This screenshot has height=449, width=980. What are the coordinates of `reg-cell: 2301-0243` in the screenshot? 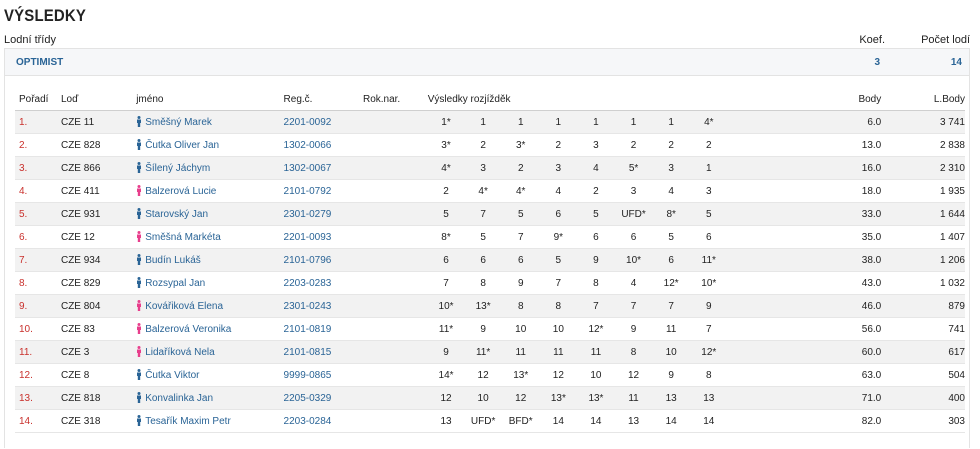 It's located at (323, 306).